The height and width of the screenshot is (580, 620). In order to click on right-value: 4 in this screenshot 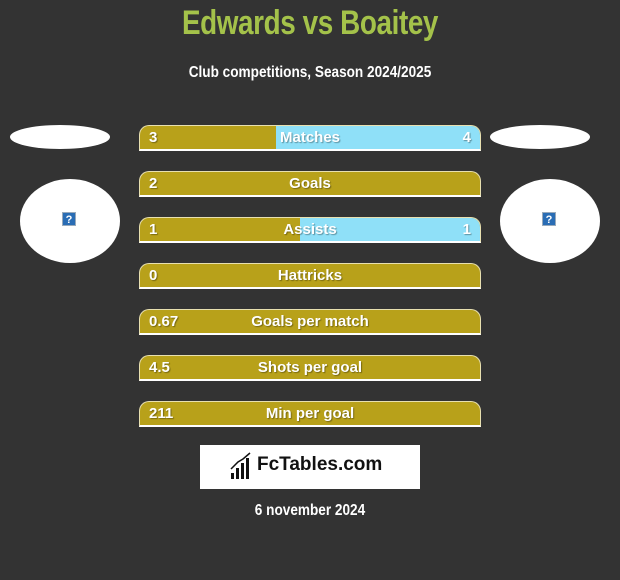, I will do `click(466, 137)`.